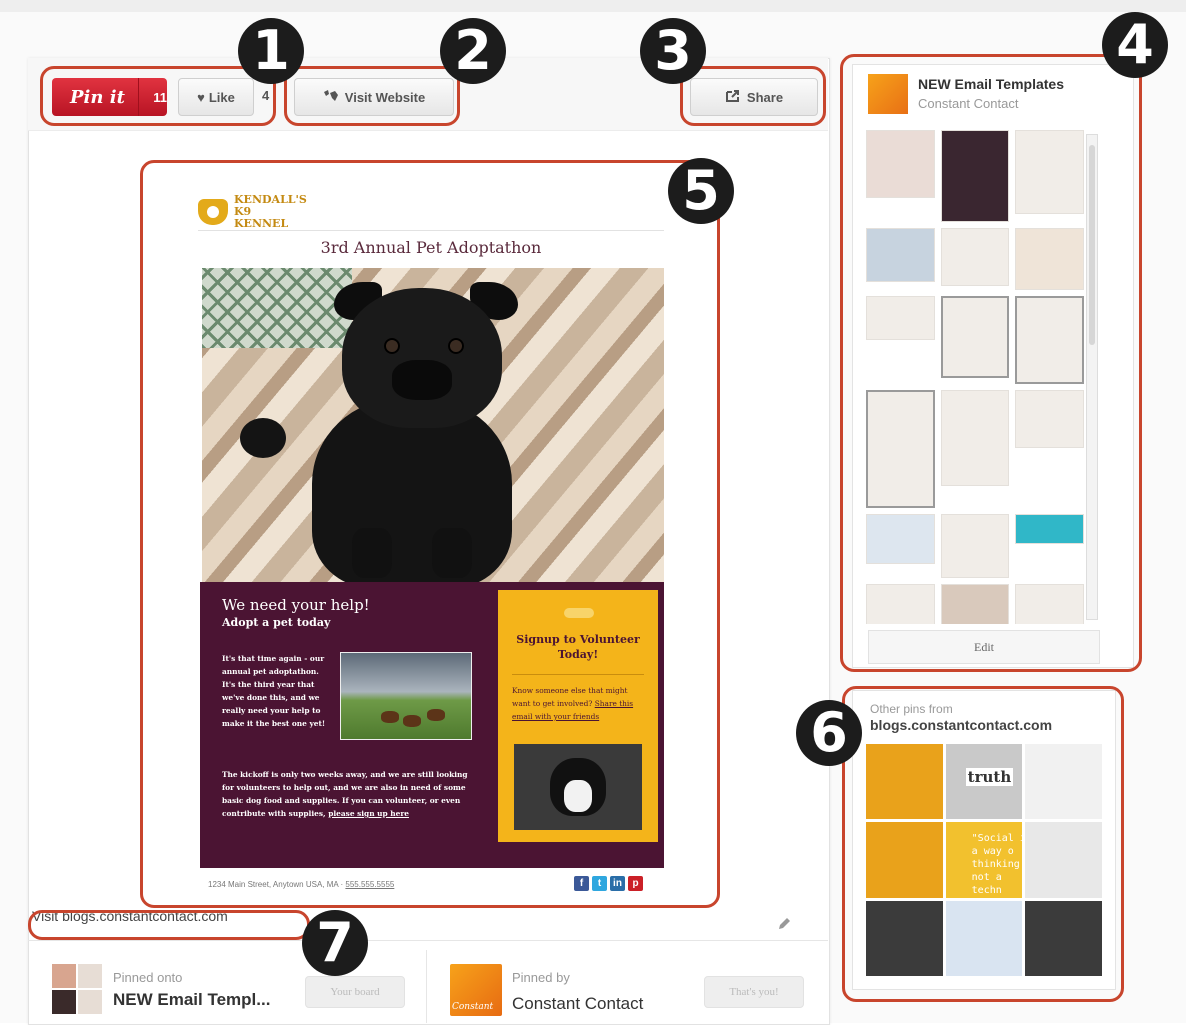 The width and height of the screenshot is (1186, 1025). Describe the element at coordinates (77, 989) in the screenshot. I see `board-thumbnail` at that location.